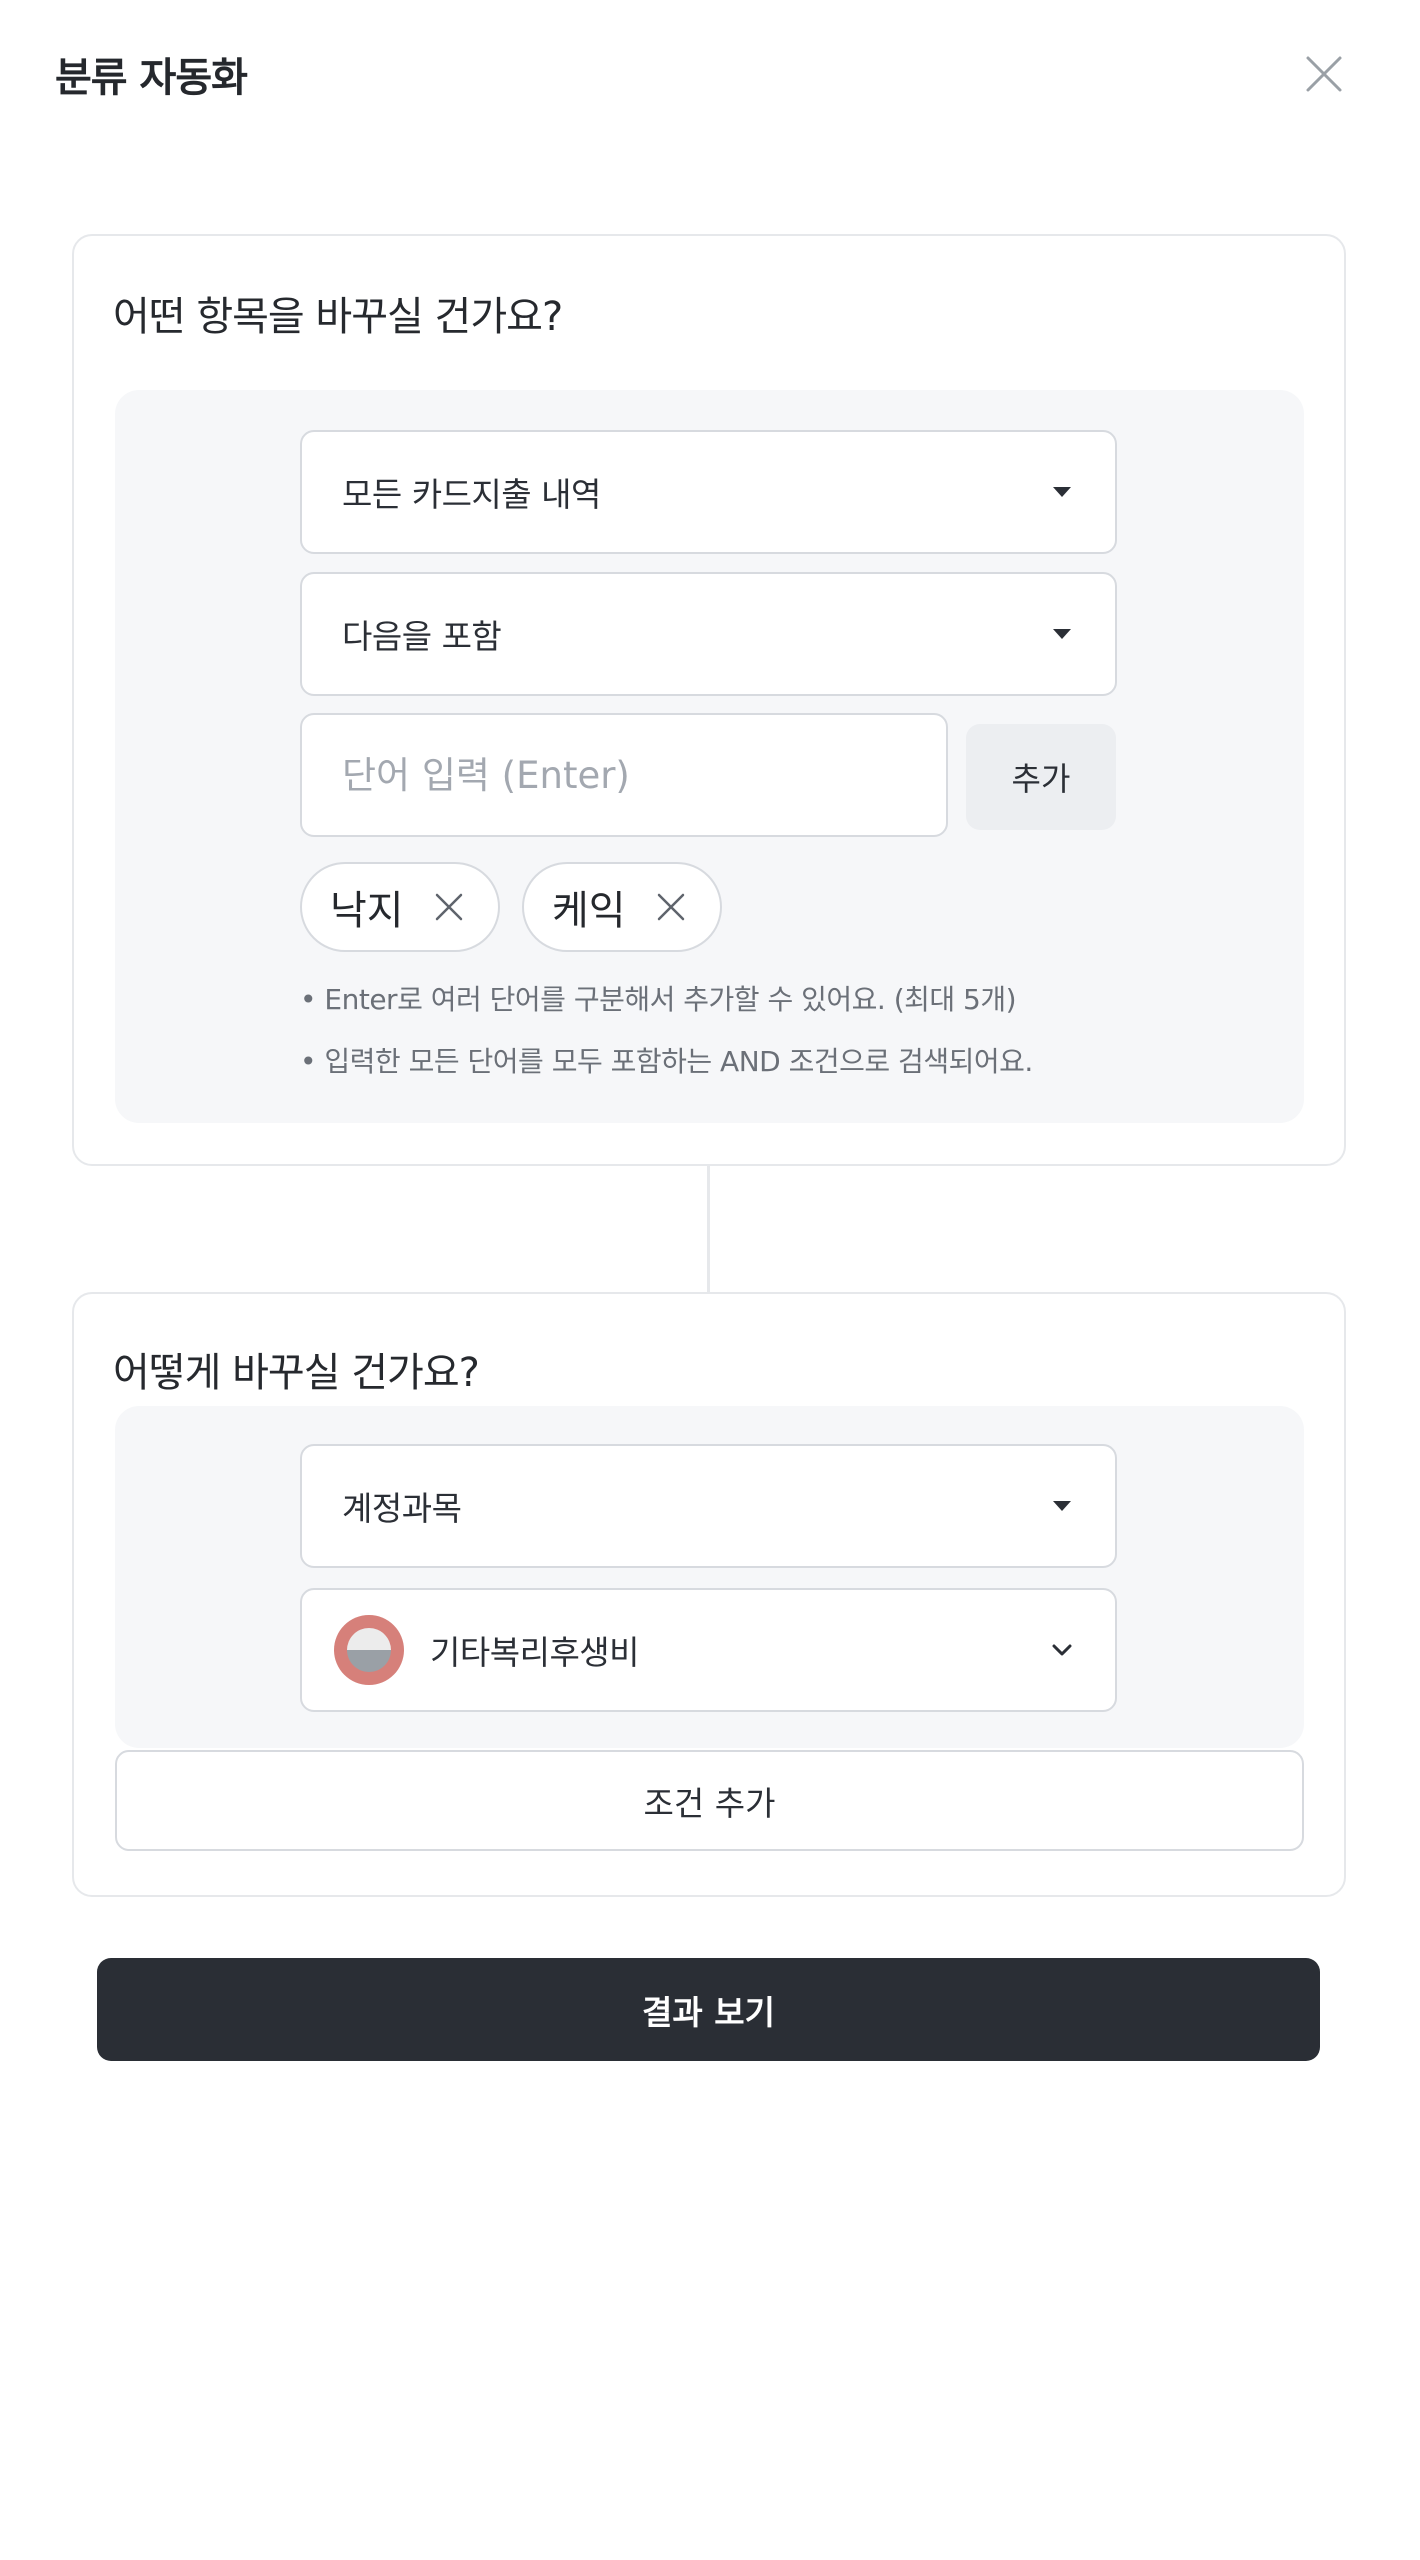  Describe the element at coordinates (296, 1373) in the screenshot. I see `how-section-title: 어떻게 바꾸실 건가요?` at that location.